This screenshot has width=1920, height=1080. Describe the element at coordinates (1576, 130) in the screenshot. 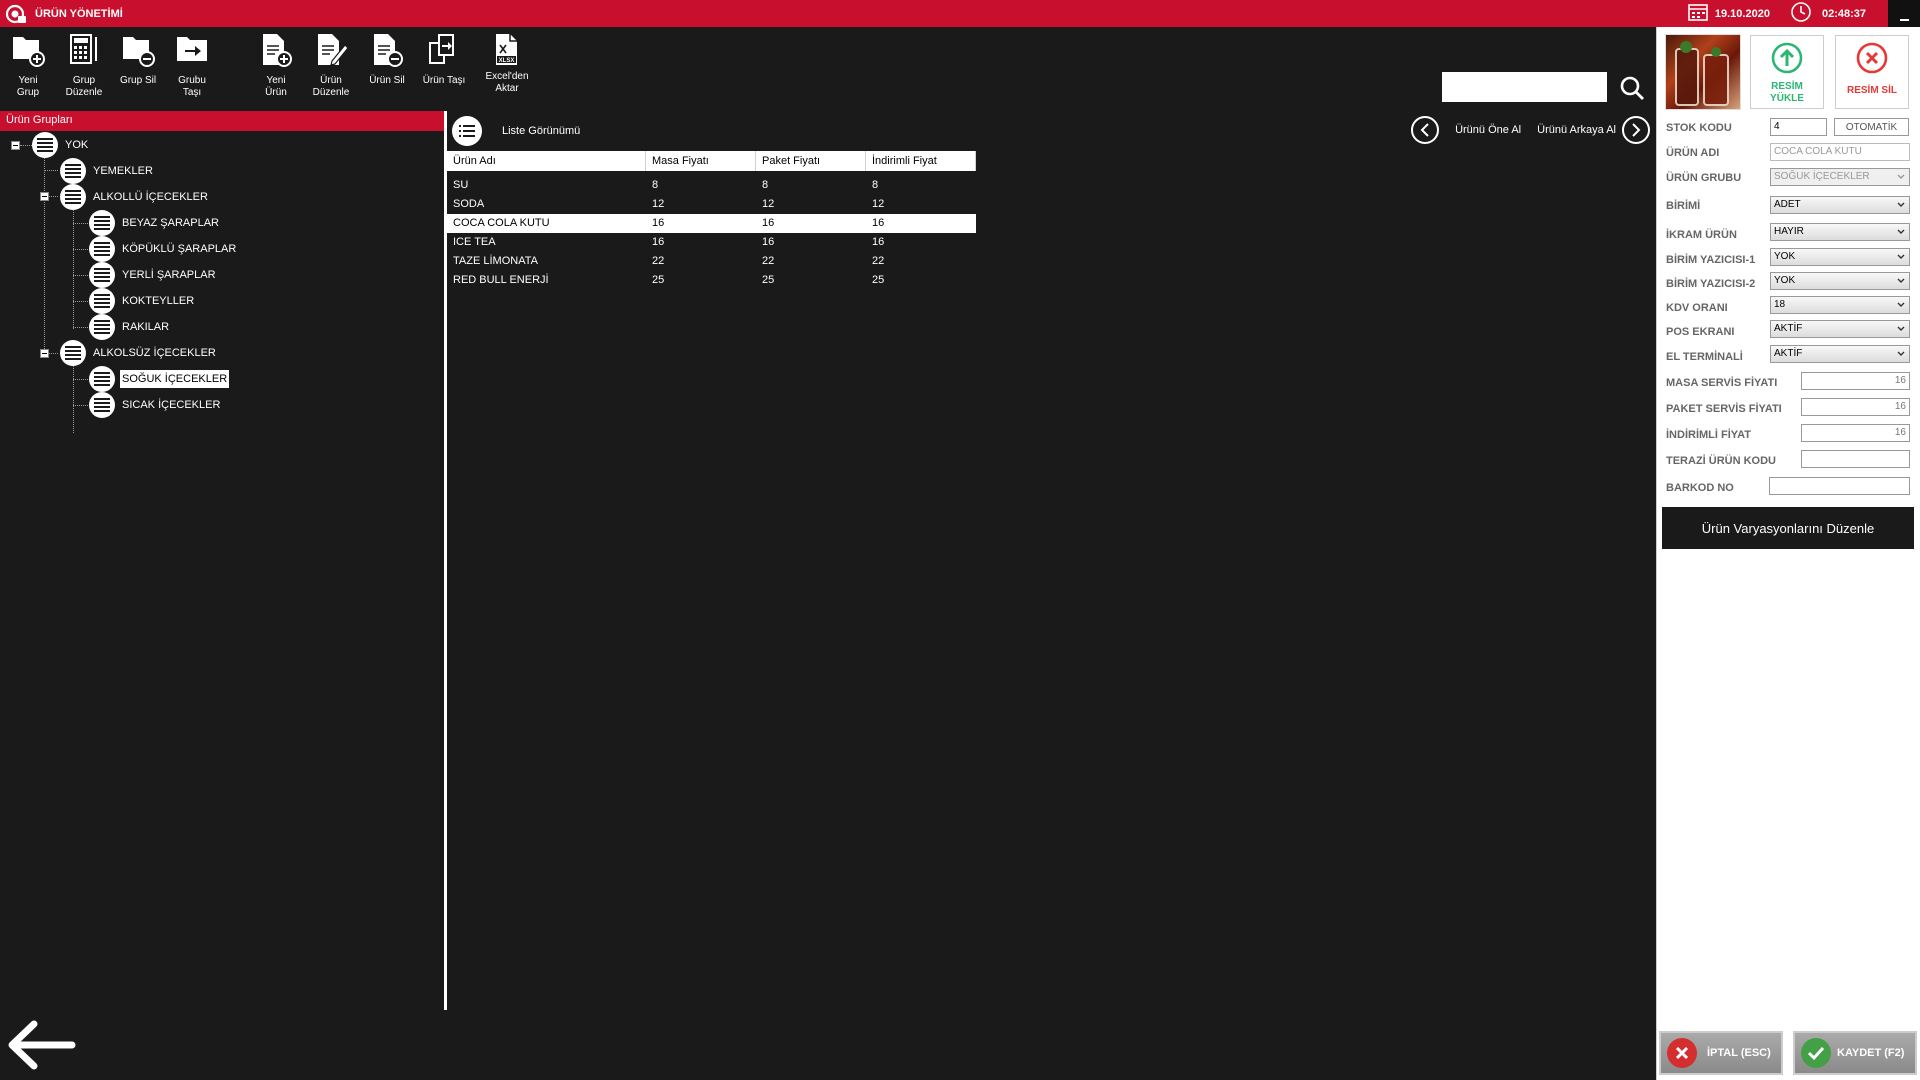

I see `move-back-button: Ürünü Arkaya Al` at that location.